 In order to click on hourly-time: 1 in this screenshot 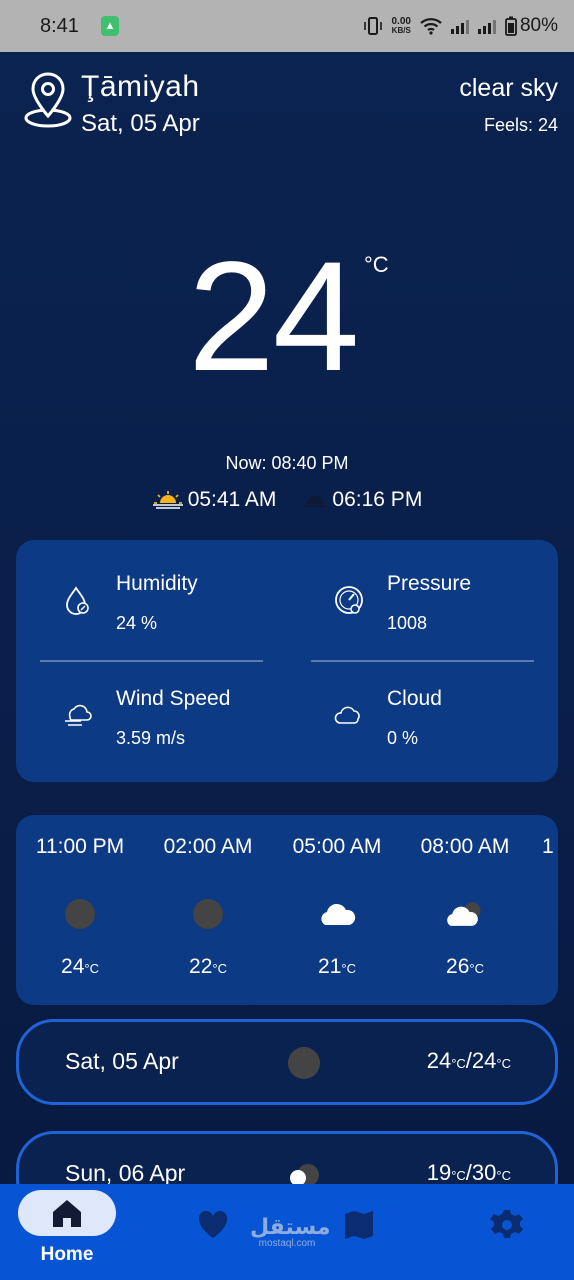, I will do `click(548, 846)`.